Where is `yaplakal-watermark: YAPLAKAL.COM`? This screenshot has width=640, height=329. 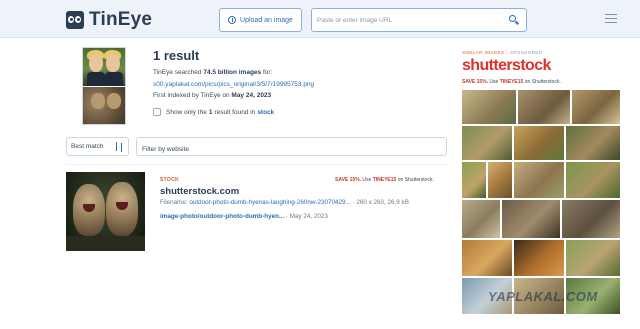 yaplakal-watermark: YAPLAKAL.COM is located at coordinates (543, 296).